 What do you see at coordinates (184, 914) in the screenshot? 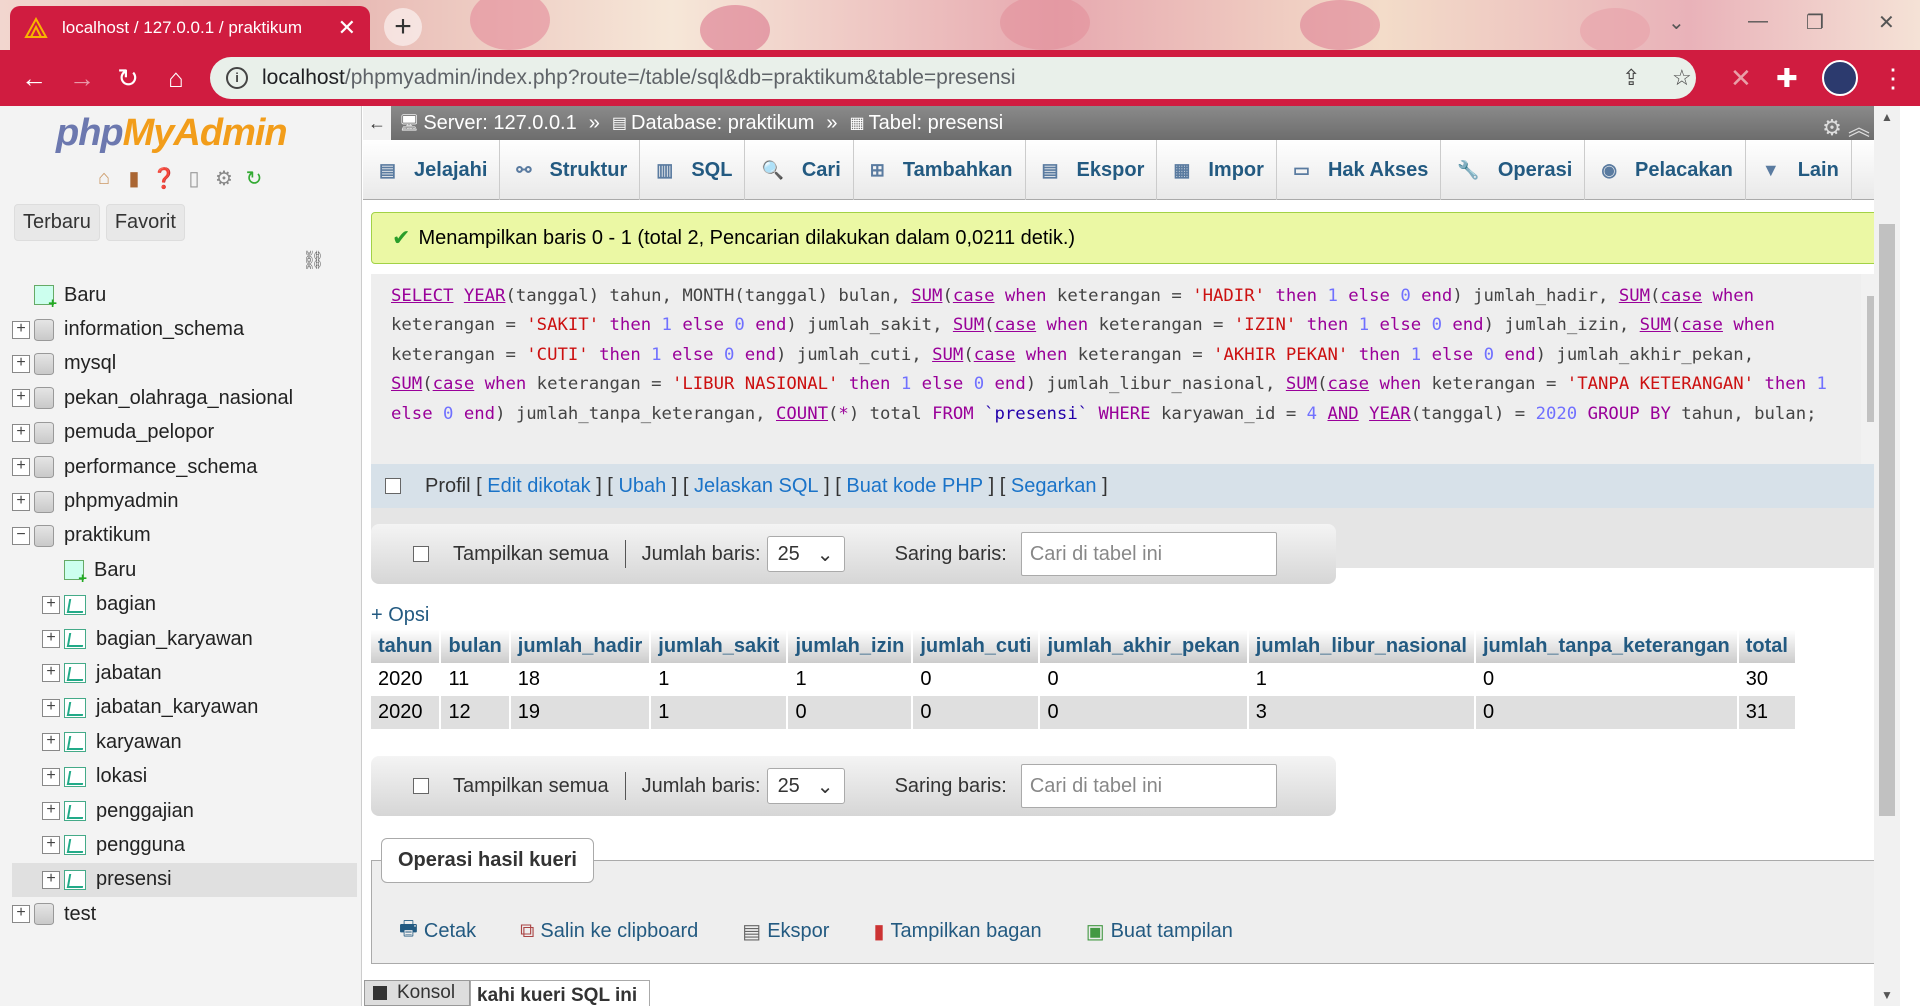
I see `tree-item: + test` at bounding box center [184, 914].